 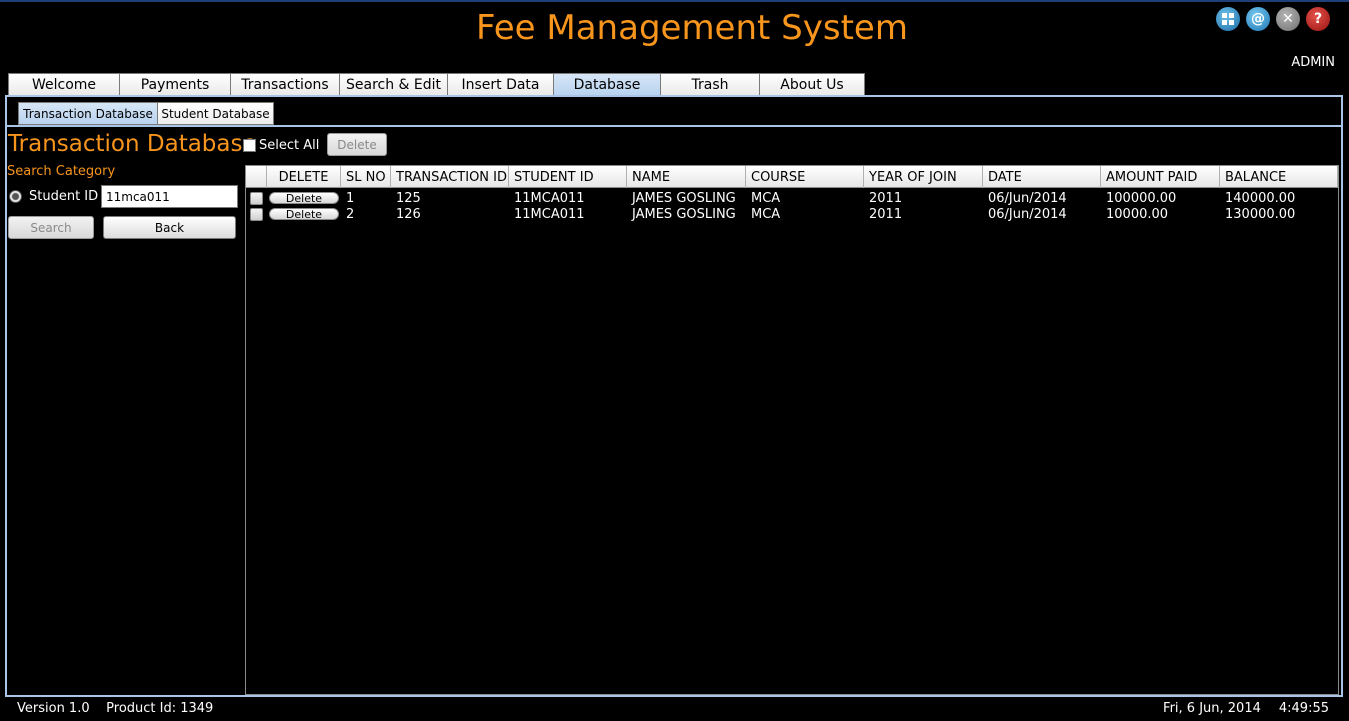 What do you see at coordinates (169, 227) in the screenshot?
I see `back-button: Back` at bounding box center [169, 227].